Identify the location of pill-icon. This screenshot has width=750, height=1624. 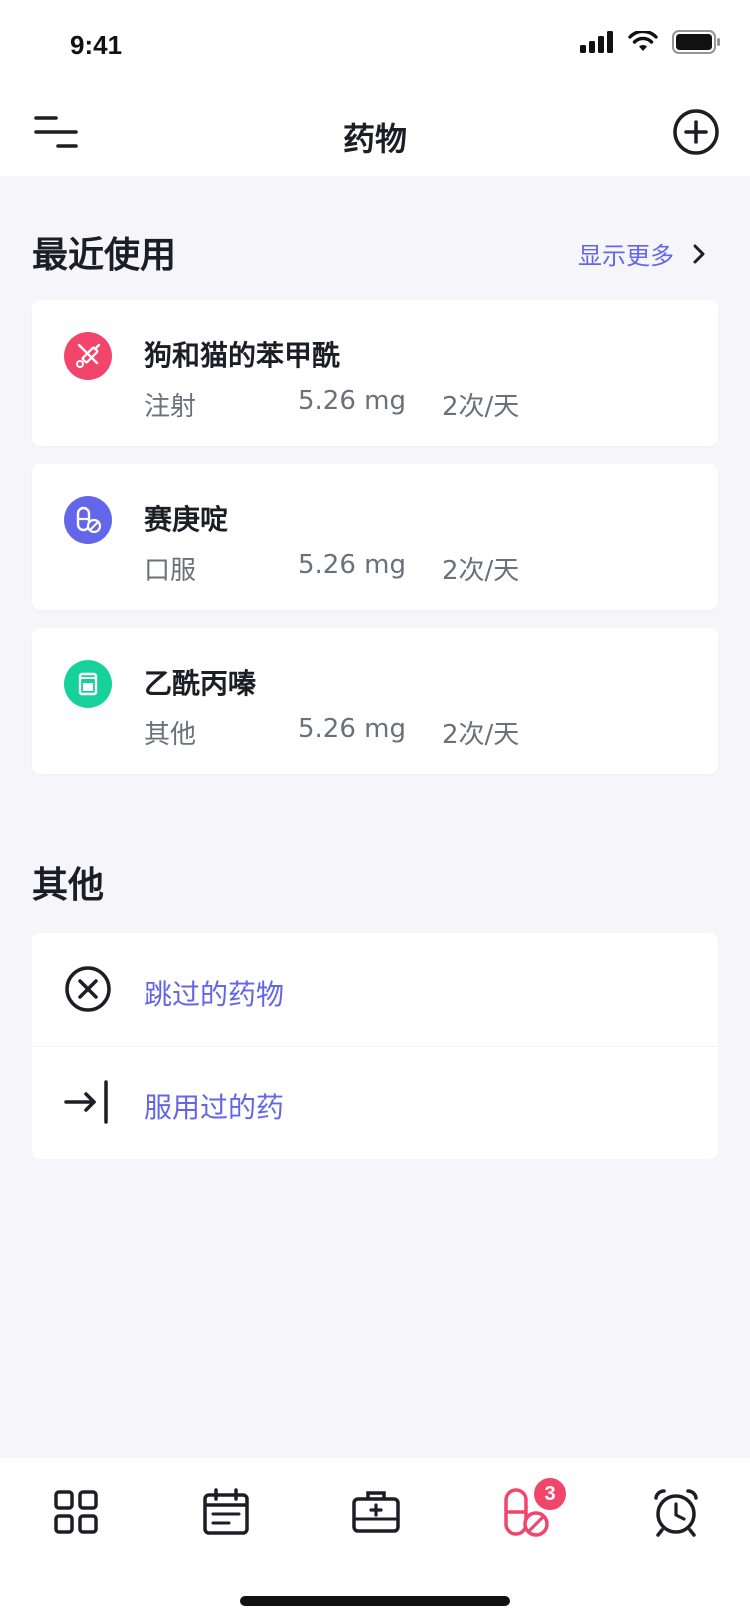
(89, 520).